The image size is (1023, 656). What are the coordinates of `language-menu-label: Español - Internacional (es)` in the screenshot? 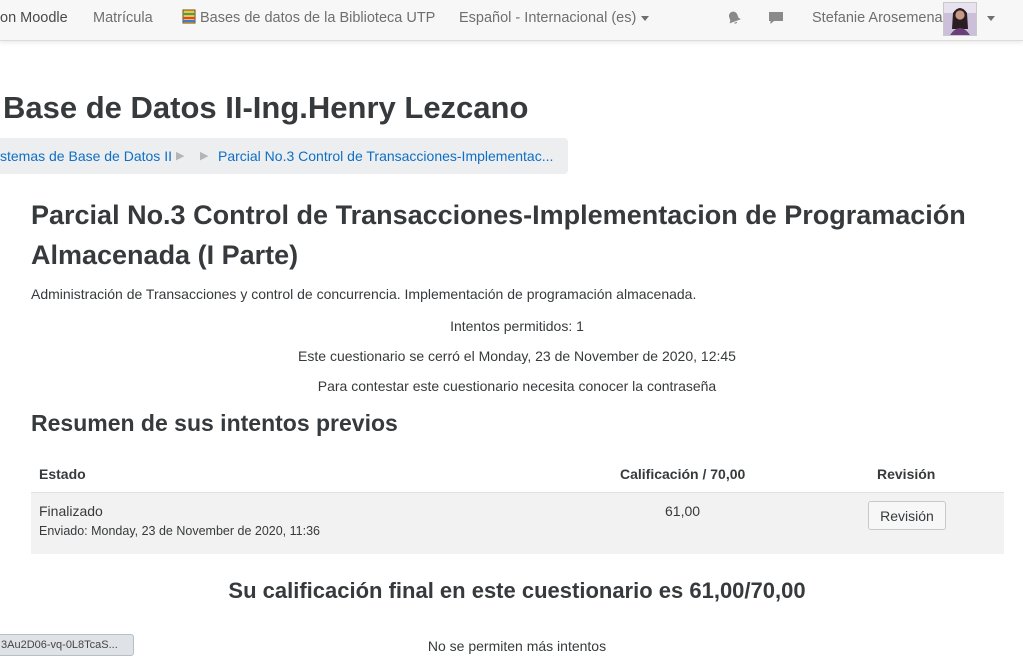 It's located at (548, 18).